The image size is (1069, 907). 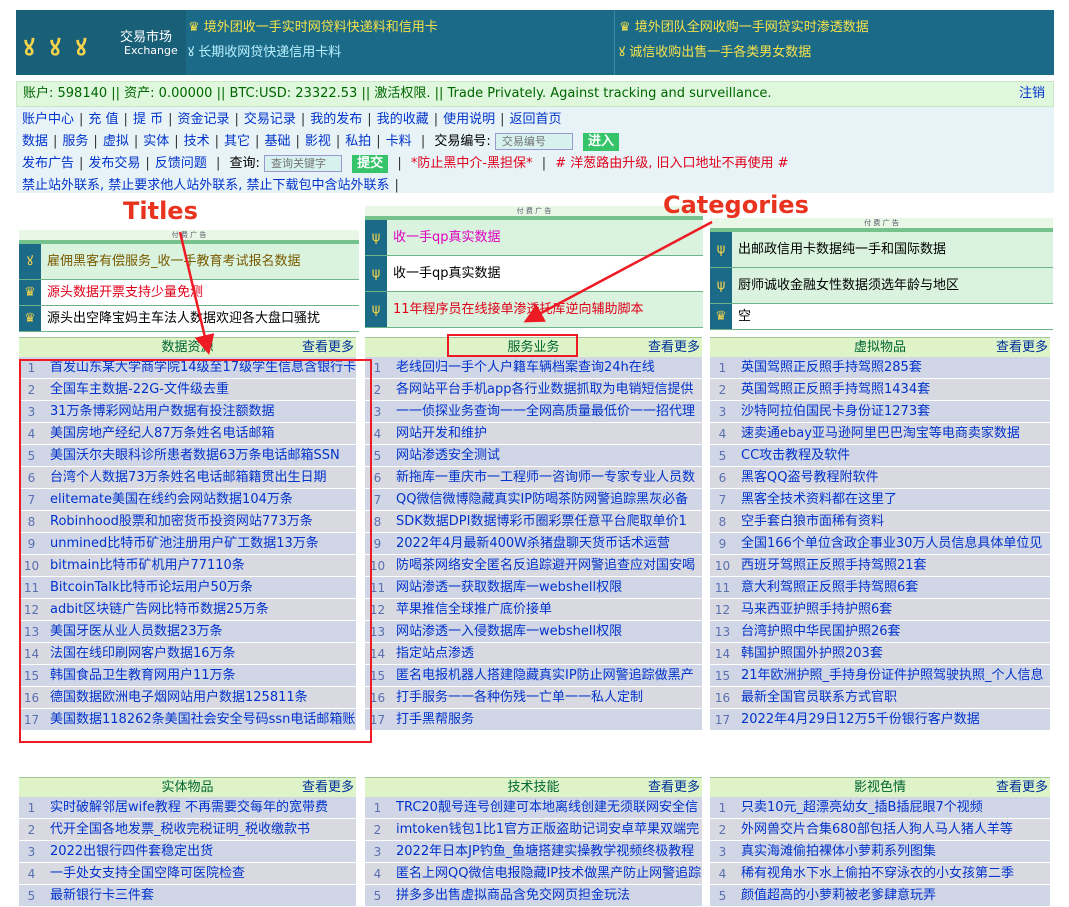 What do you see at coordinates (892, 675) in the screenshot?
I see `list-item-link: 21年欧洲护照_手持身份证件护照驾驶执照_个人信息` at bounding box center [892, 675].